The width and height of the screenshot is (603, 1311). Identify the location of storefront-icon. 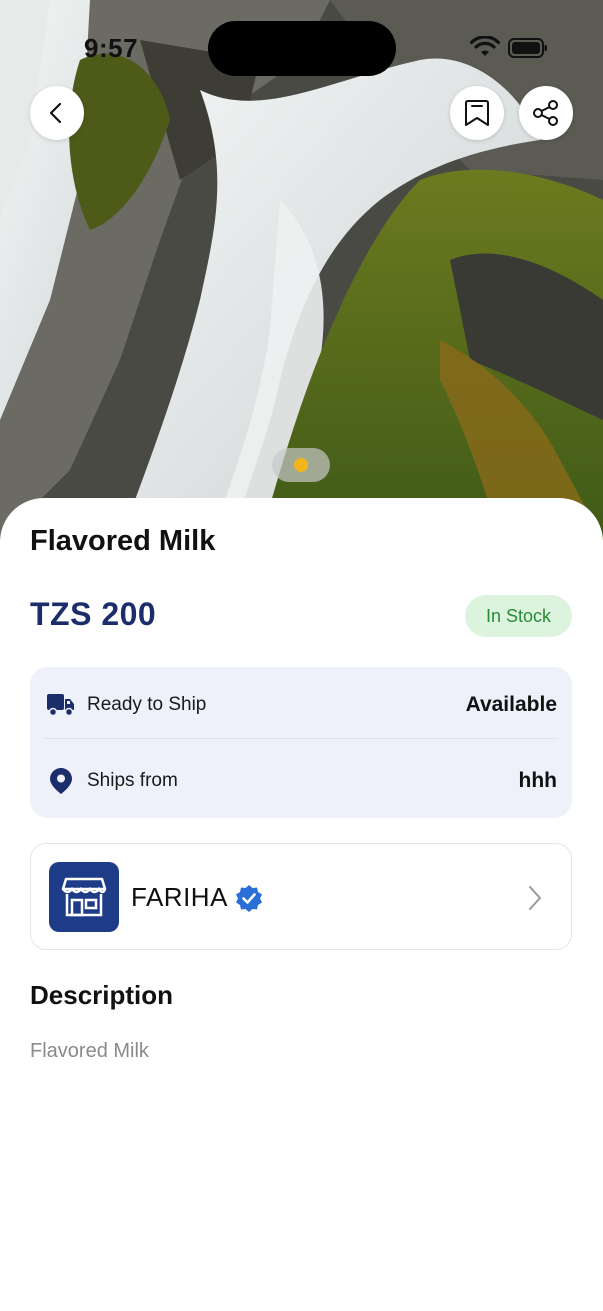
(84, 897).